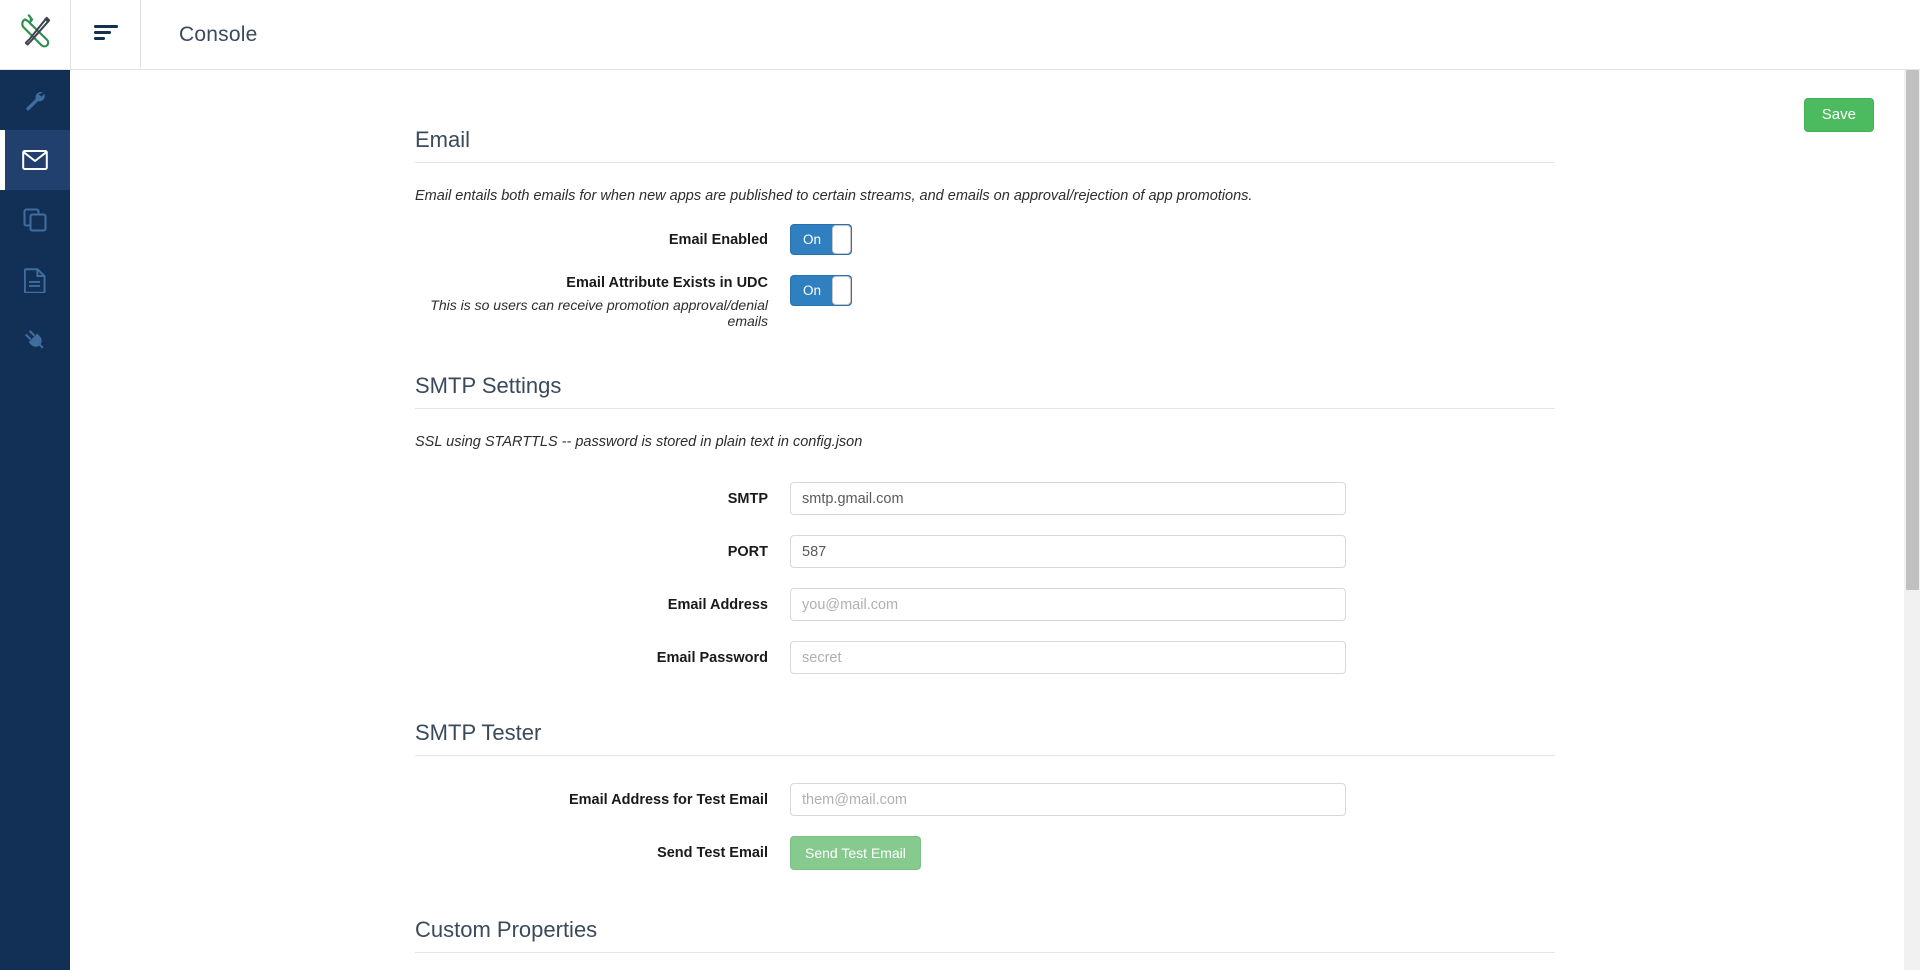  Describe the element at coordinates (747, 498) in the screenshot. I see `label-smtp-host: SMTP` at that location.